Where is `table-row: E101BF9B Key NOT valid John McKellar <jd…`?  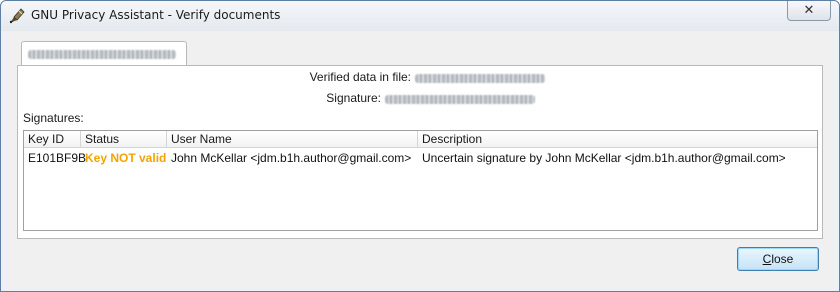
table-row: E101BF9B Key NOT valid John McKellar <jd… is located at coordinates (420, 158).